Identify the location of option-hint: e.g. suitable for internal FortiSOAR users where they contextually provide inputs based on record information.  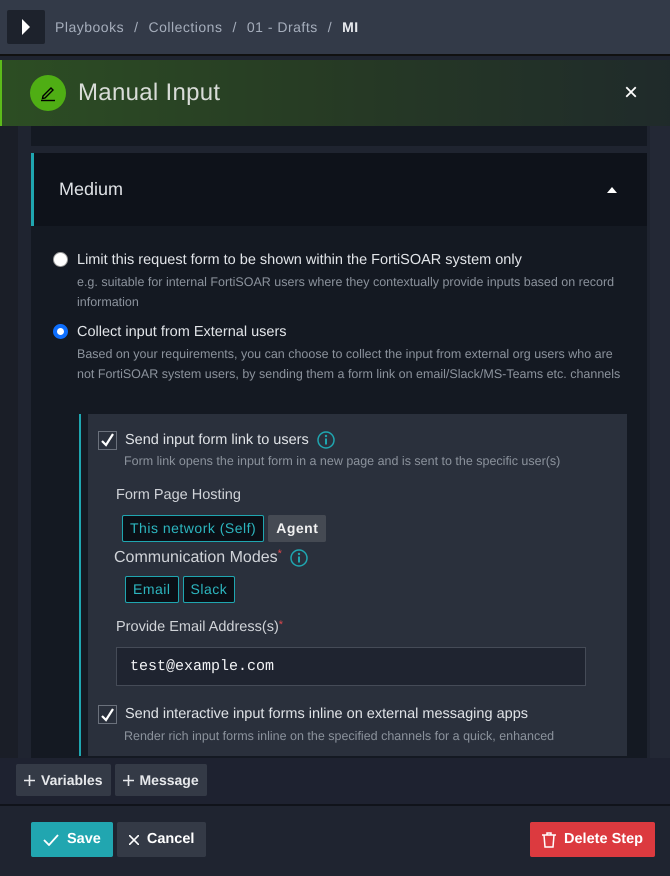
(346, 292).